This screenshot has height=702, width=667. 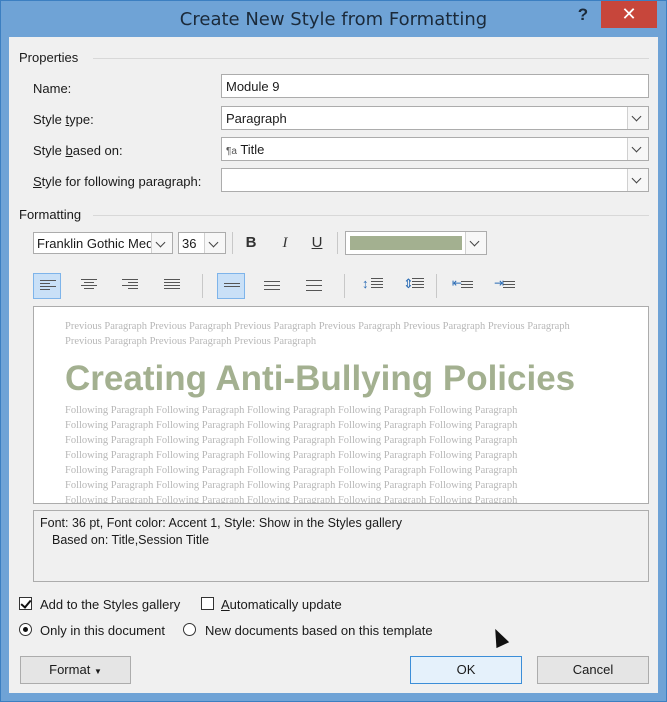 I want to click on formatting-label: Formatting, so click(x=50, y=214).